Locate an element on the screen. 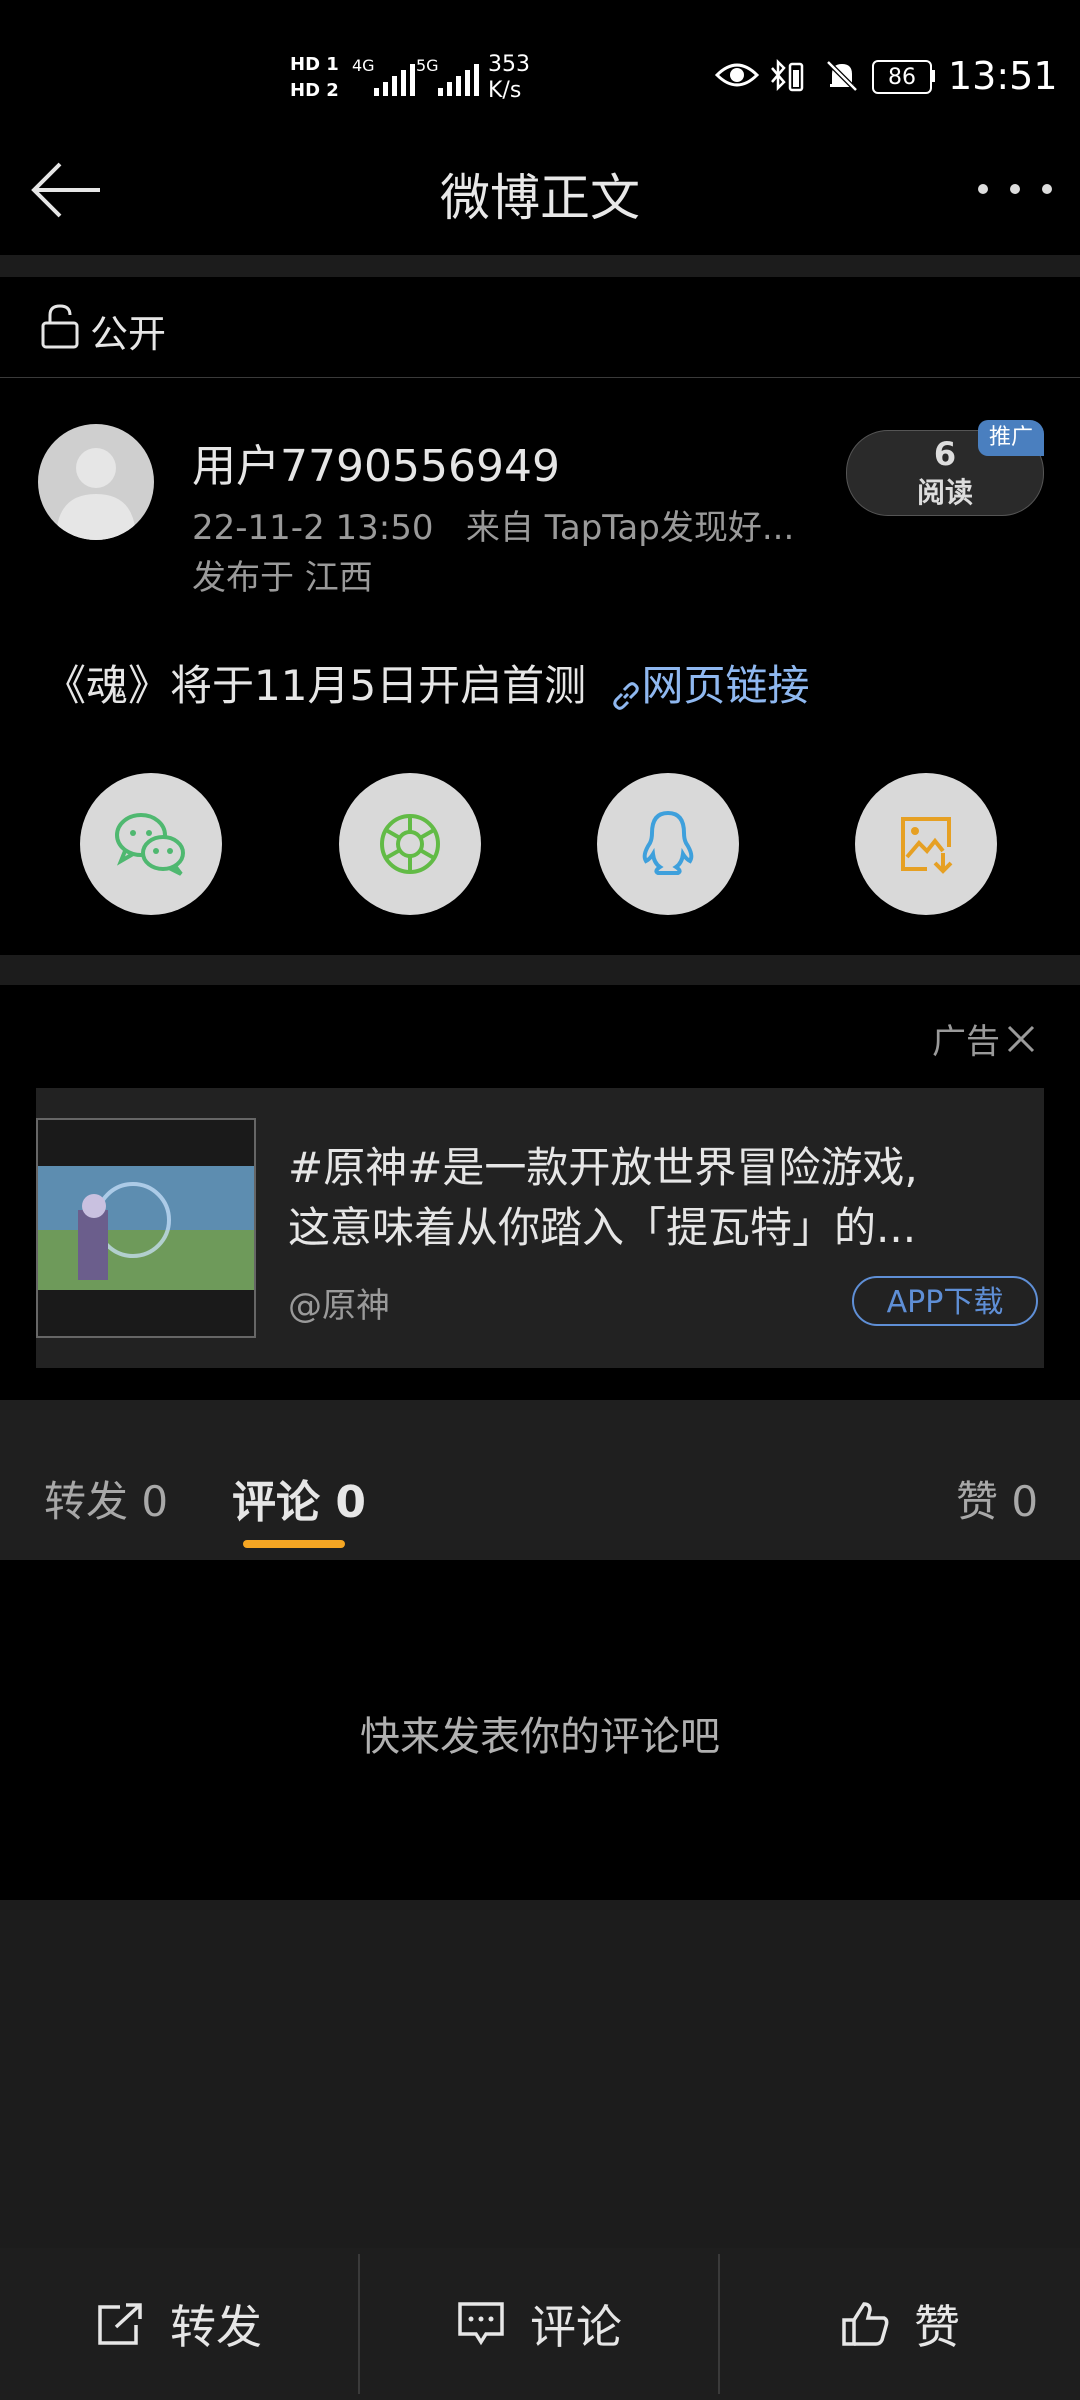 This screenshot has width=1080, height=2400. post-content: 《魂》将于11月5日开启首测 网页链接 is located at coordinates (427, 682).